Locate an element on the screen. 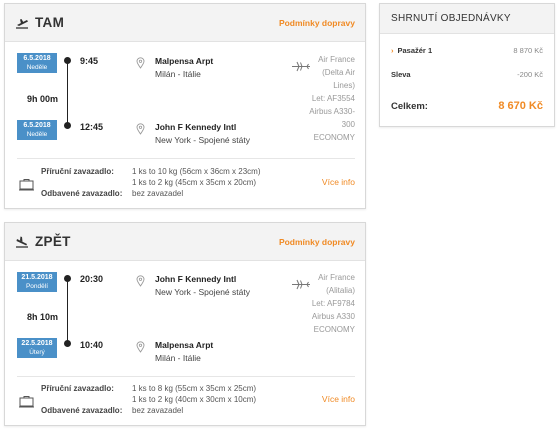  passenger-label: Pasažér 1 is located at coordinates (415, 50).